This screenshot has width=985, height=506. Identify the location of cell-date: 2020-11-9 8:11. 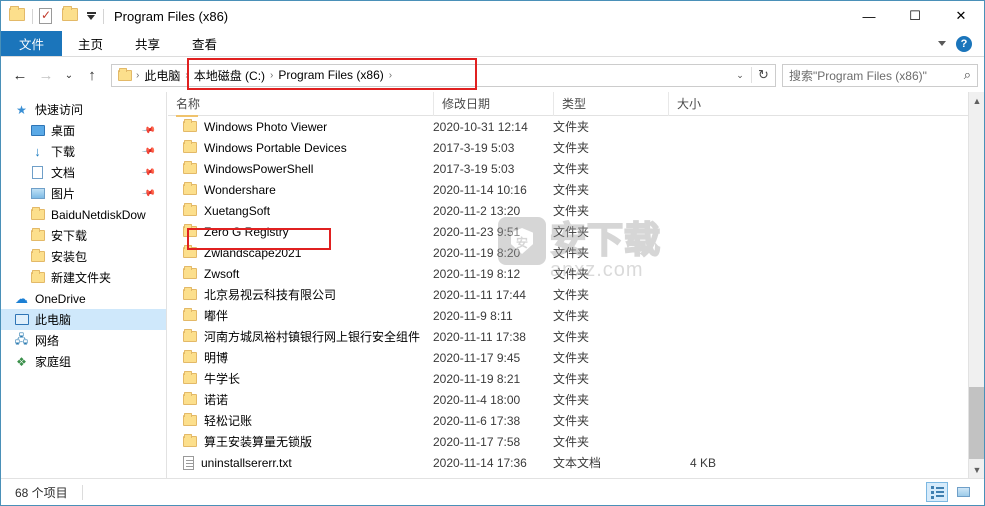
(473, 315).